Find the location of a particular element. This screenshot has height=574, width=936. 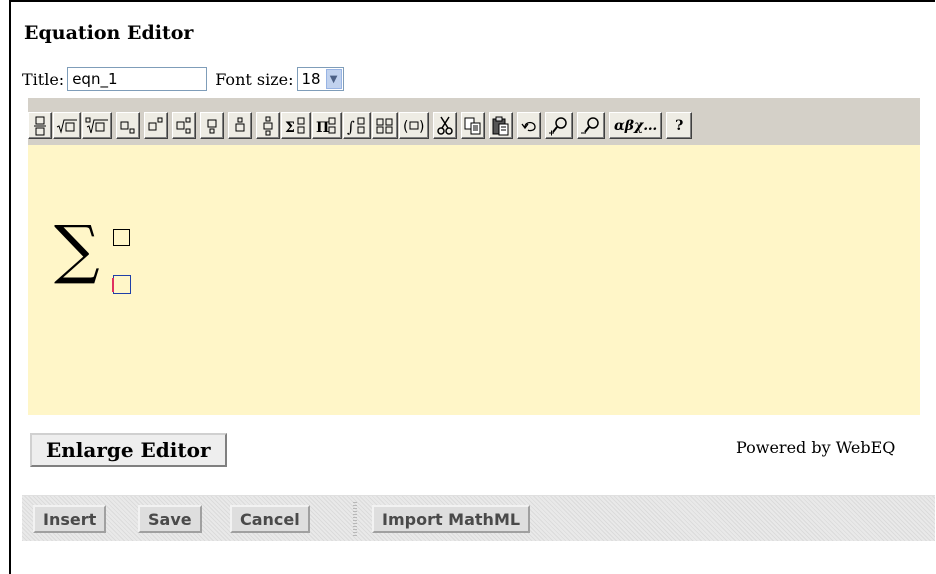

fraction-icon is located at coordinates (40, 125).